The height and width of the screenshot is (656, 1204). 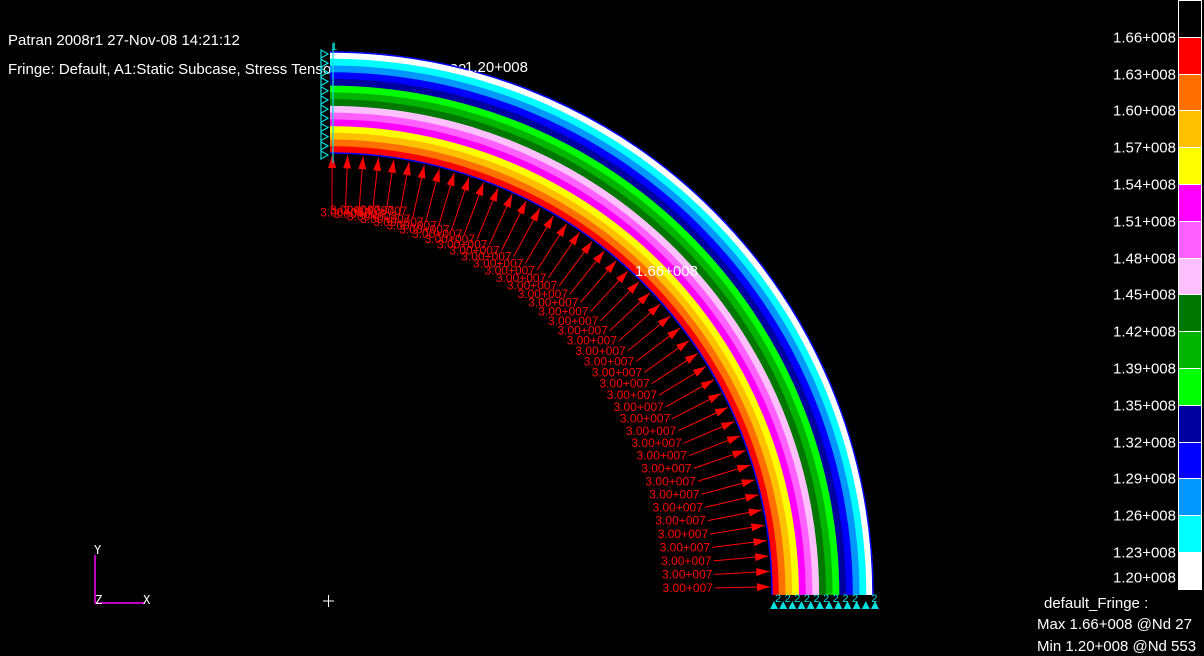 What do you see at coordinates (496, 67) in the screenshot?
I see `min-marker-label: 1.20+008` at bounding box center [496, 67].